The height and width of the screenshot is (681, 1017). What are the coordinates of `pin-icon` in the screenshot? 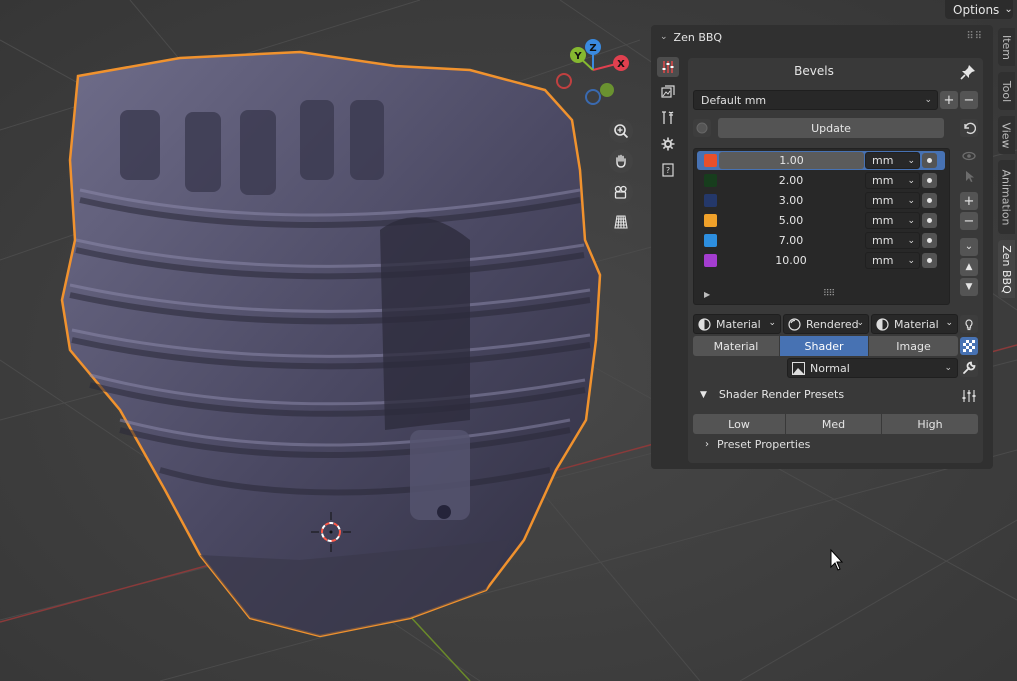 It's located at (968, 72).